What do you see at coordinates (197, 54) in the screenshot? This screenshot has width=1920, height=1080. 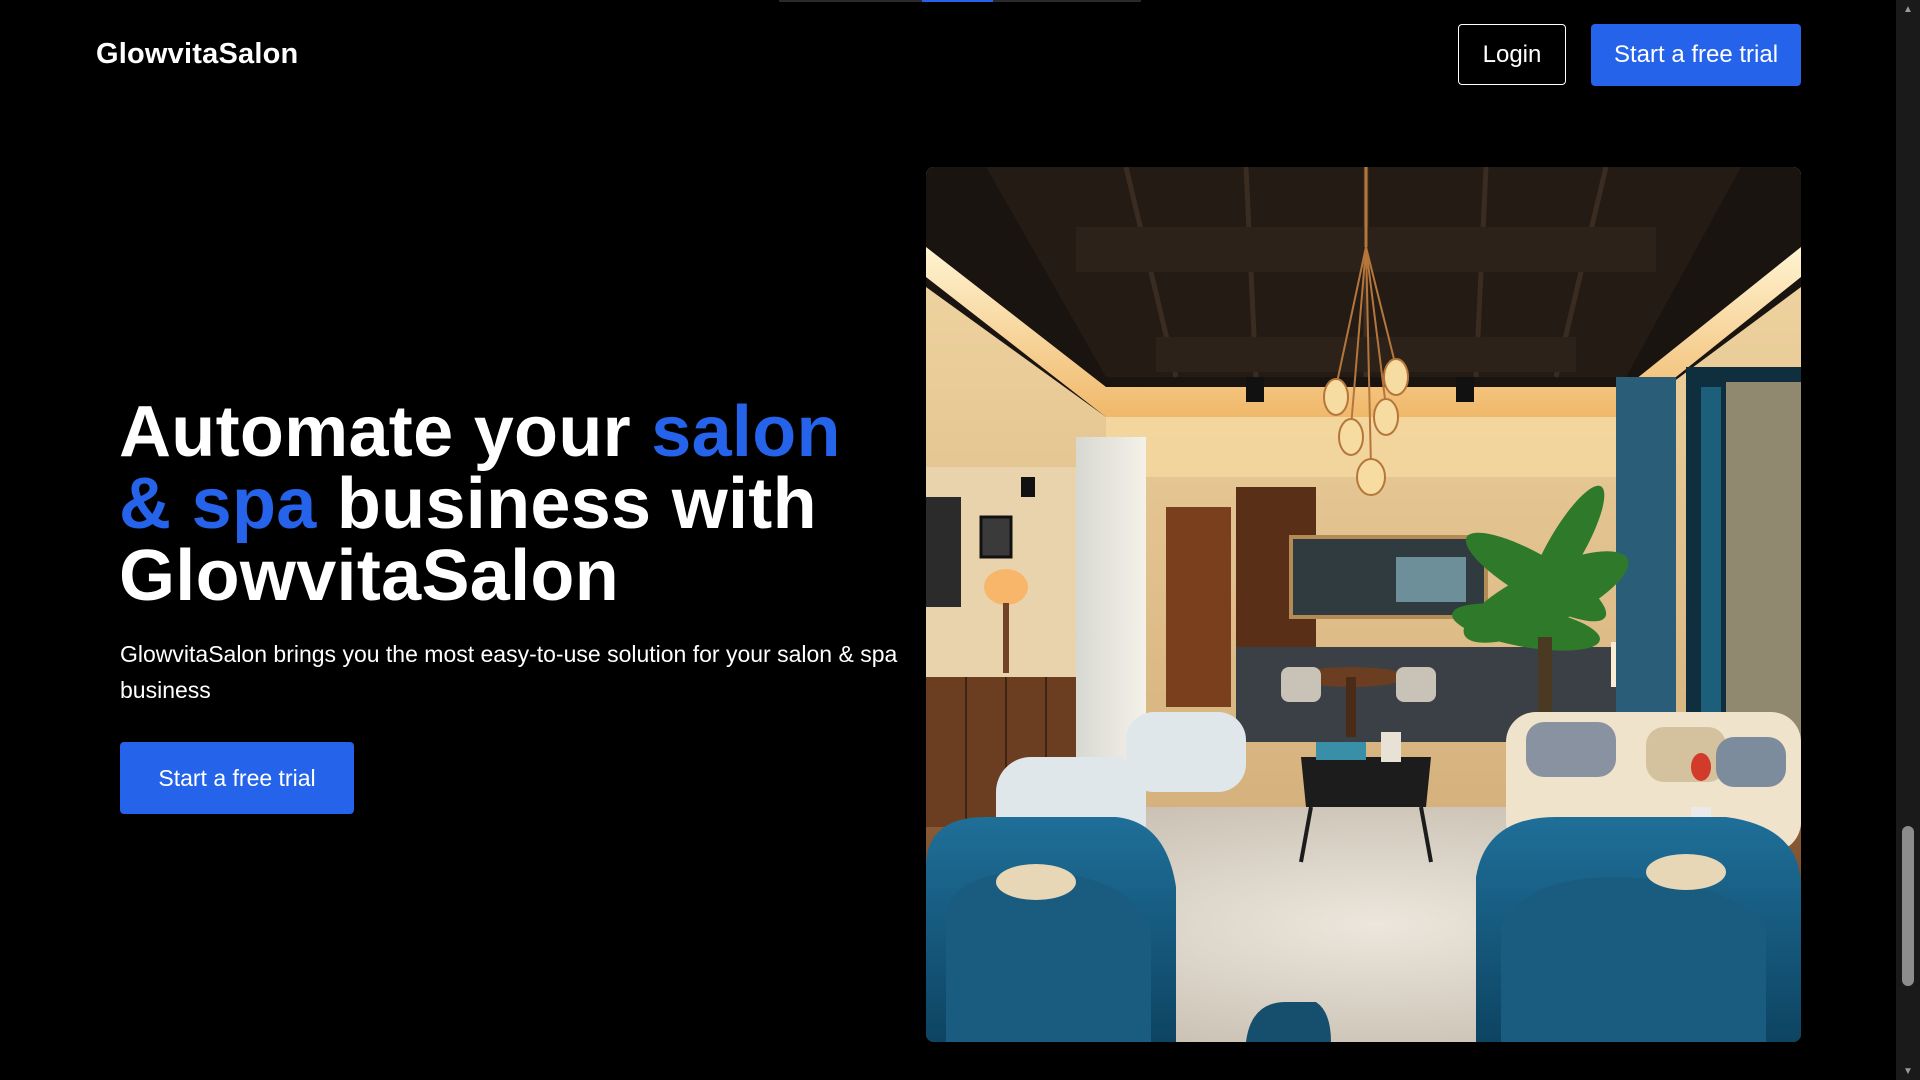 I see `brand-logo: GlowvitaSalon` at bounding box center [197, 54].